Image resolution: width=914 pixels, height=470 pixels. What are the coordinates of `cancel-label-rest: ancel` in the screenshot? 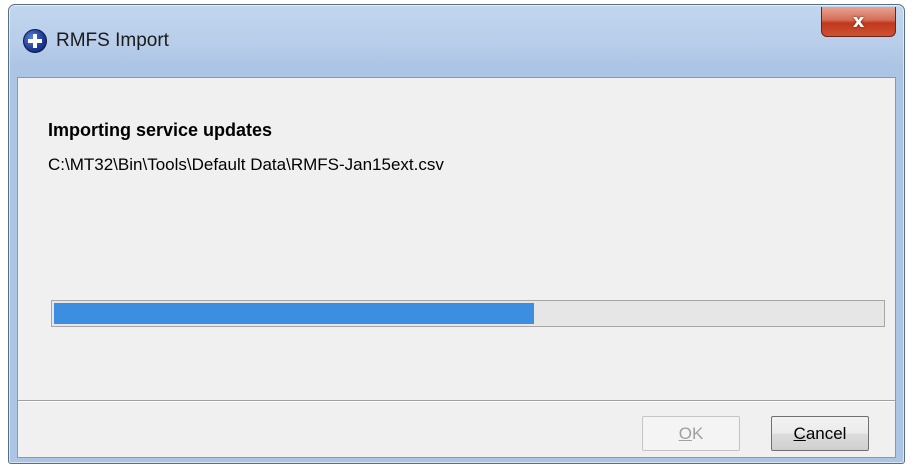 It's located at (826, 433).